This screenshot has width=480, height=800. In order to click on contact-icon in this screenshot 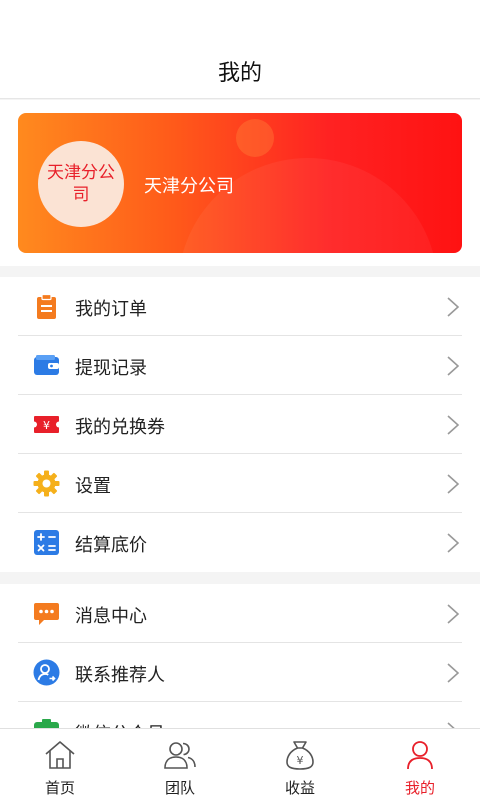, I will do `click(46, 672)`.